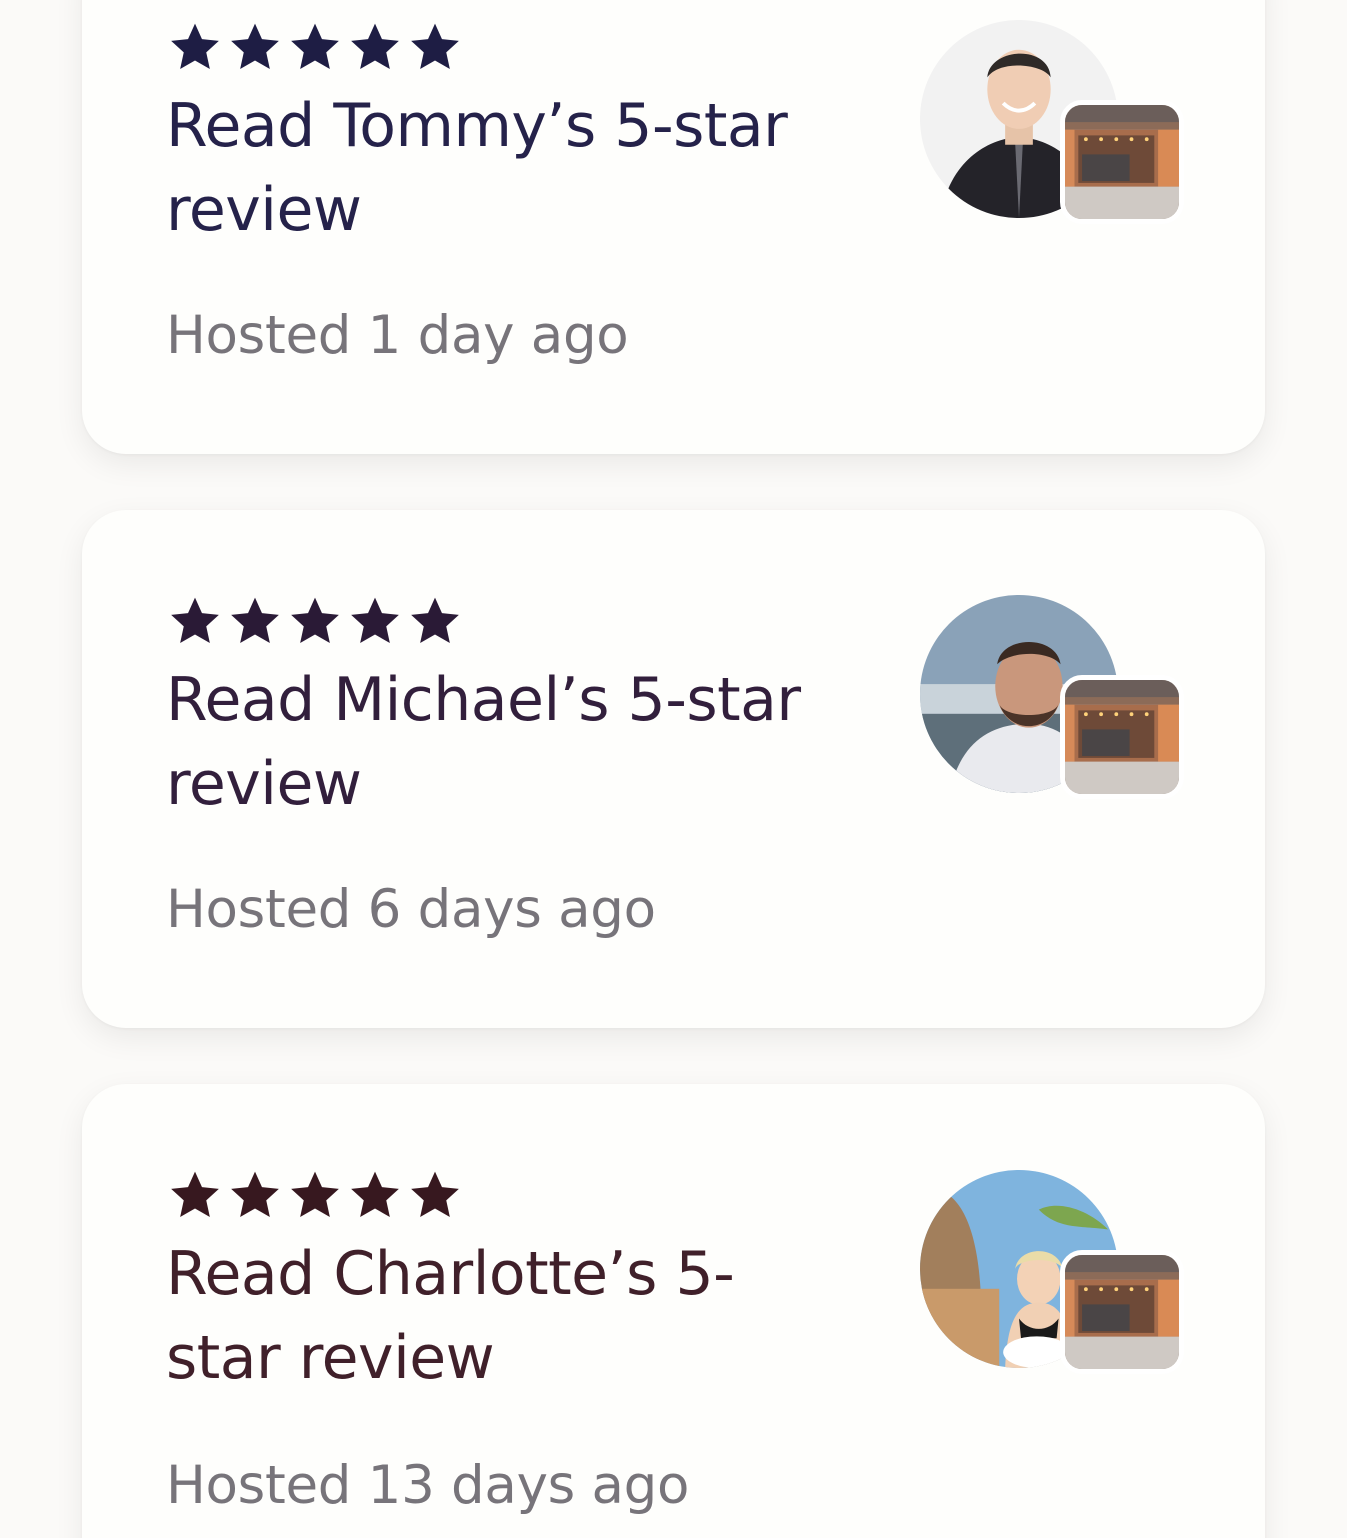 The height and width of the screenshot is (1538, 1347). I want to click on review-title: Read Tommy’s 5-star review, so click(486, 168).